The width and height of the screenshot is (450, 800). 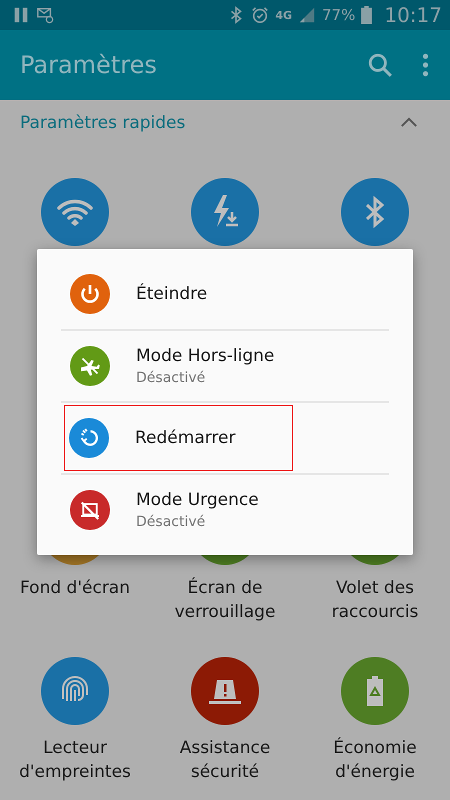 What do you see at coordinates (103, 122) in the screenshot?
I see `section-title: Paramètres rapides` at bounding box center [103, 122].